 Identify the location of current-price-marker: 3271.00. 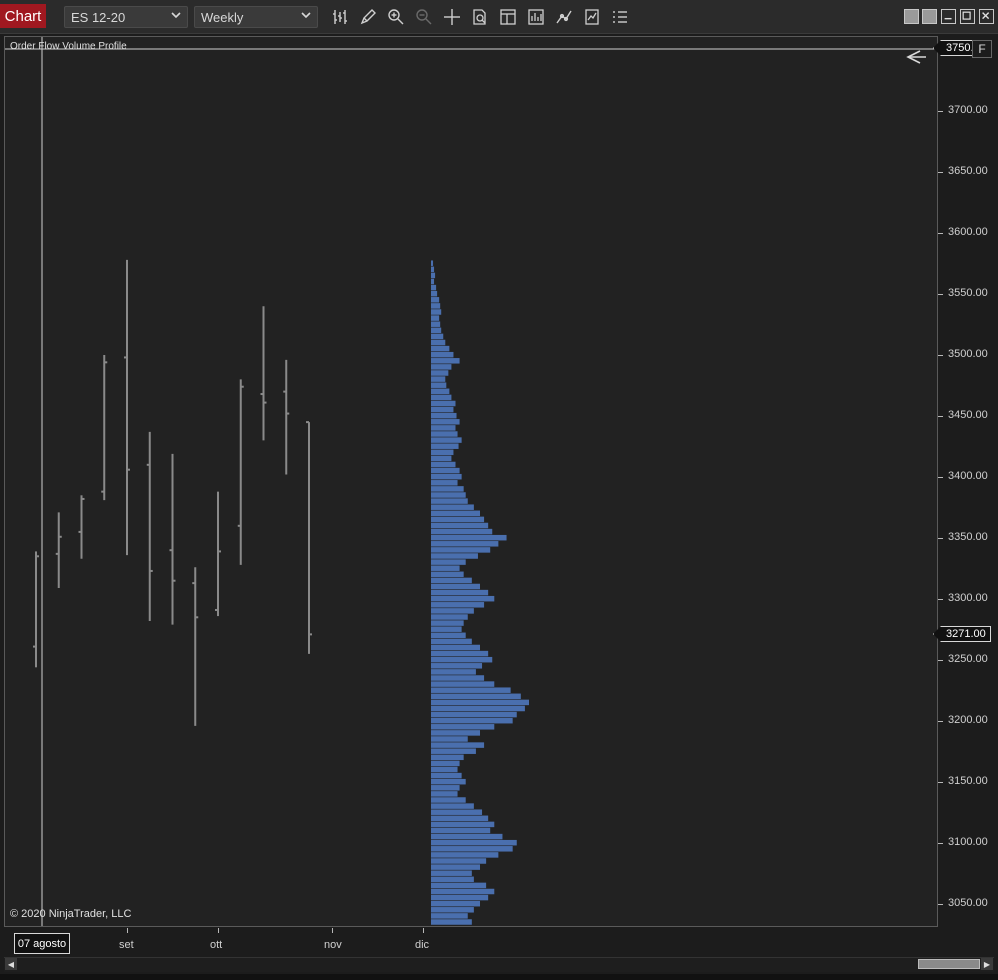
(962, 634).